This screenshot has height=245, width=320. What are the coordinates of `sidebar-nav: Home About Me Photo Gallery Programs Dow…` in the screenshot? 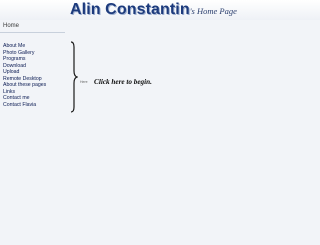 It's located at (35, 64).